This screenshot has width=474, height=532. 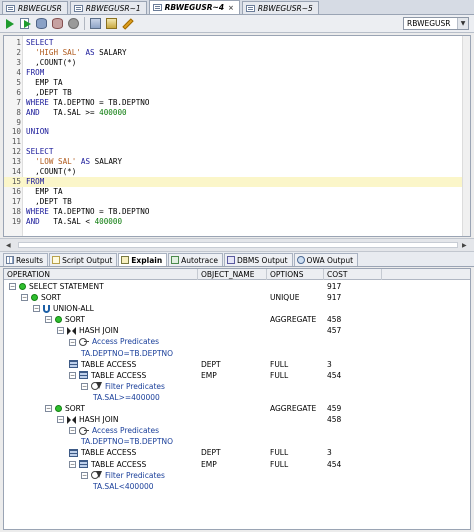 I want to click on plan-row: − UNION-ALL, so click(x=237, y=308).